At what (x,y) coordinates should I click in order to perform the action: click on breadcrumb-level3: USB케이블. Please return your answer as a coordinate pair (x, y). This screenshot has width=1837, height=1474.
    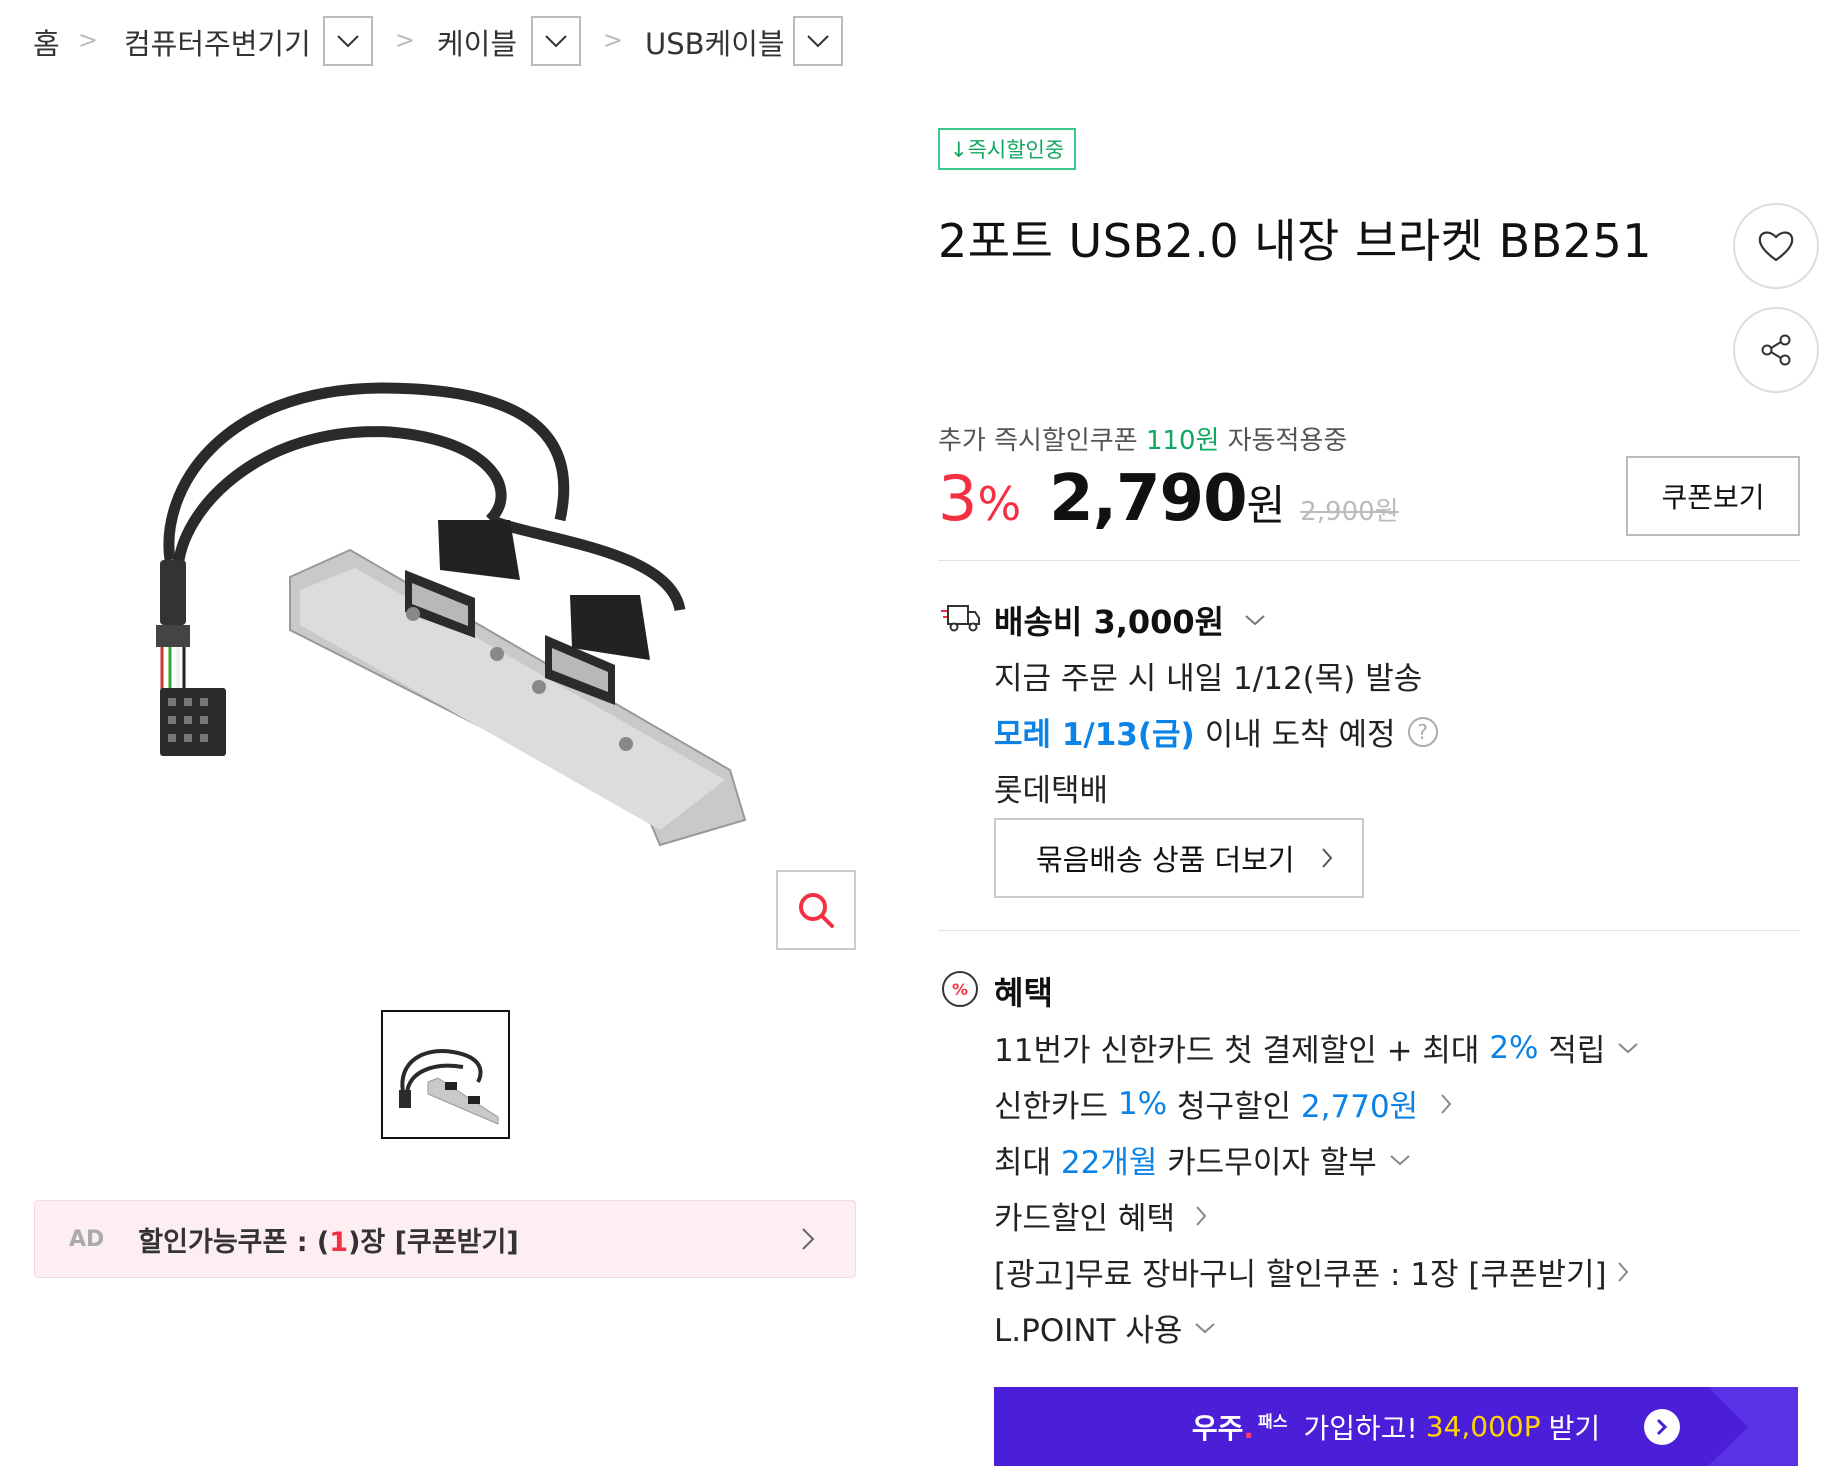
    Looking at the image, I should click on (715, 42).